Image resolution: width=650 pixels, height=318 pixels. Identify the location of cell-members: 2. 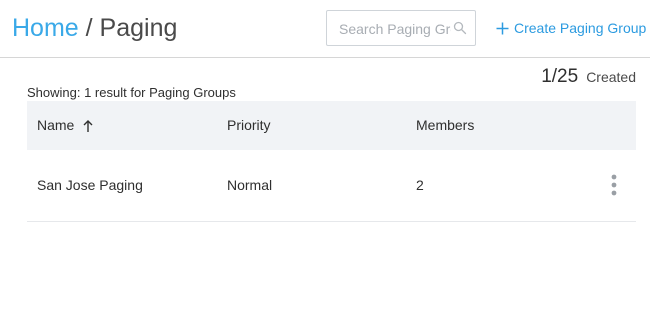
(420, 185).